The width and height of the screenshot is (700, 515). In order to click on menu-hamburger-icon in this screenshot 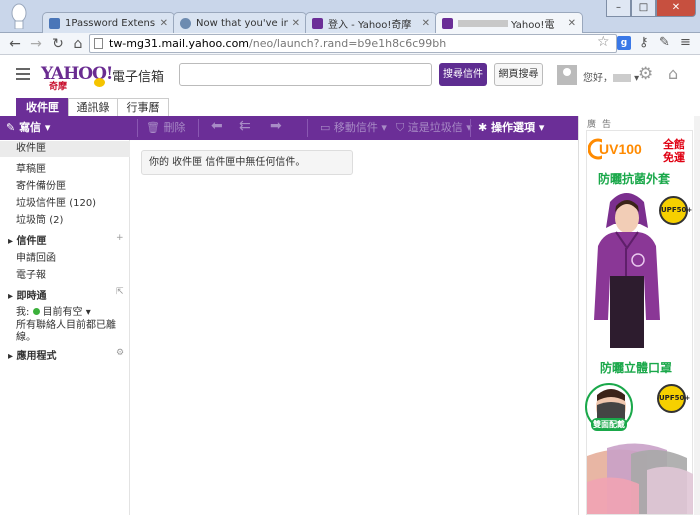, I will do `click(23, 75)`.